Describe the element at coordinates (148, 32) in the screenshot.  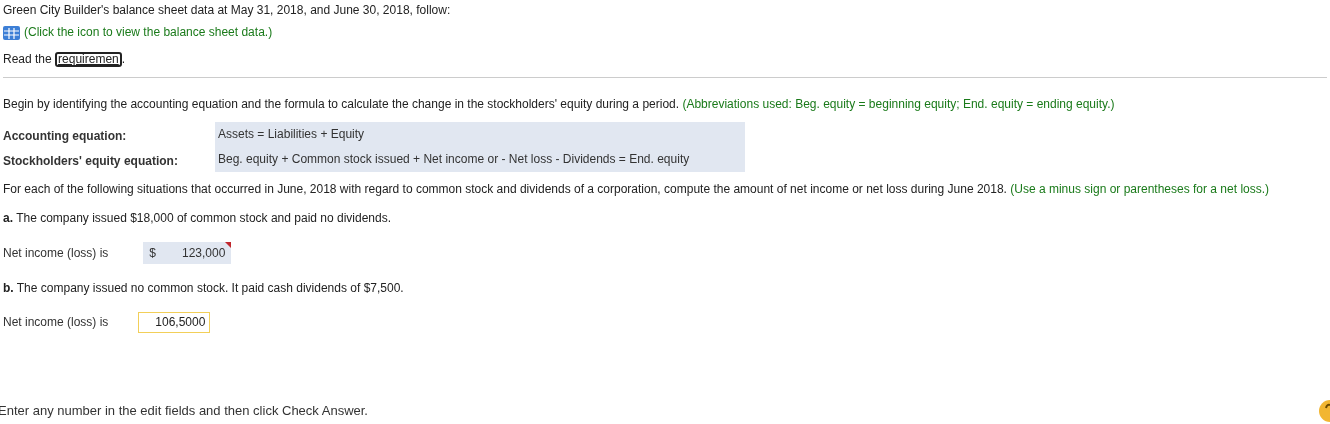
I see `data-link: (Click the icon to view the balance sheet data.)` at that location.